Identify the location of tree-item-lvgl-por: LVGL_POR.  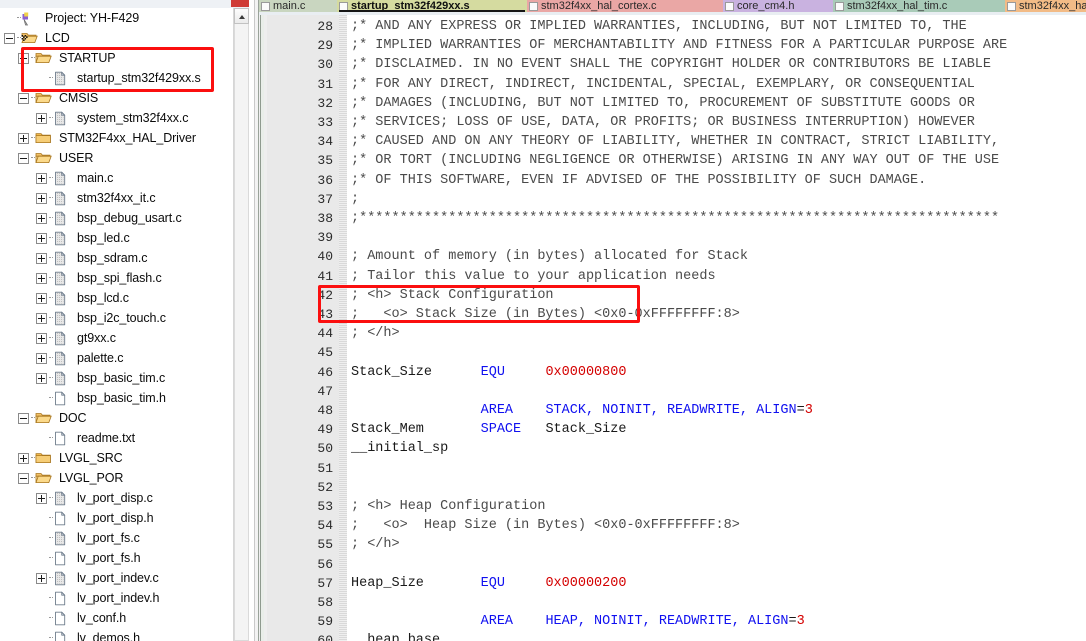
(116, 478).